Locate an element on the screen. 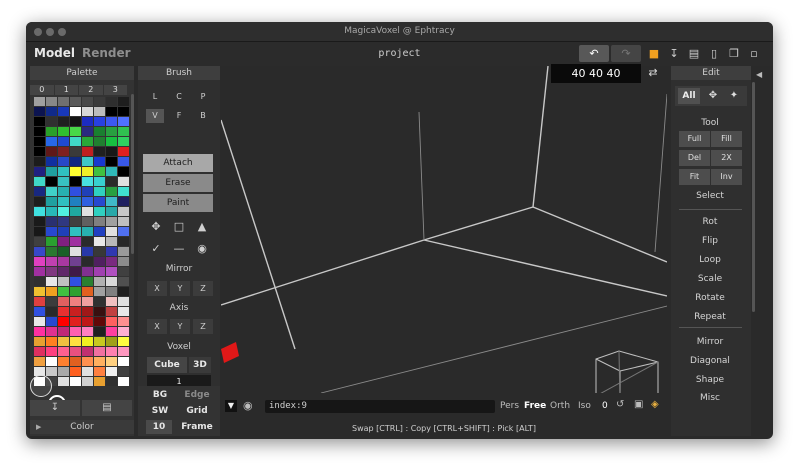  mode-paint-button: Paint is located at coordinates (178, 203).